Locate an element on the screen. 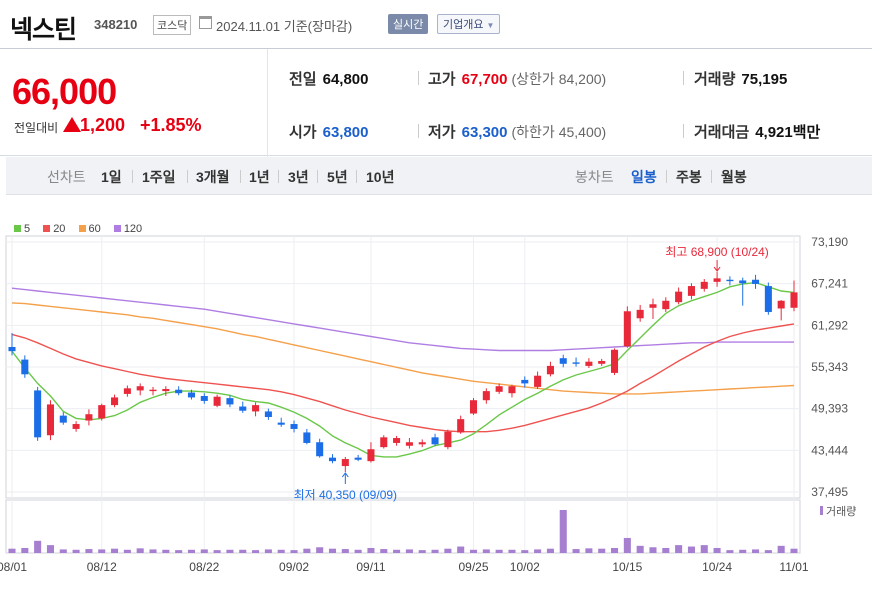 The width and height of the screenshot is (872, 594). period-1w: 1주일 is located at coordinates (159, 177).